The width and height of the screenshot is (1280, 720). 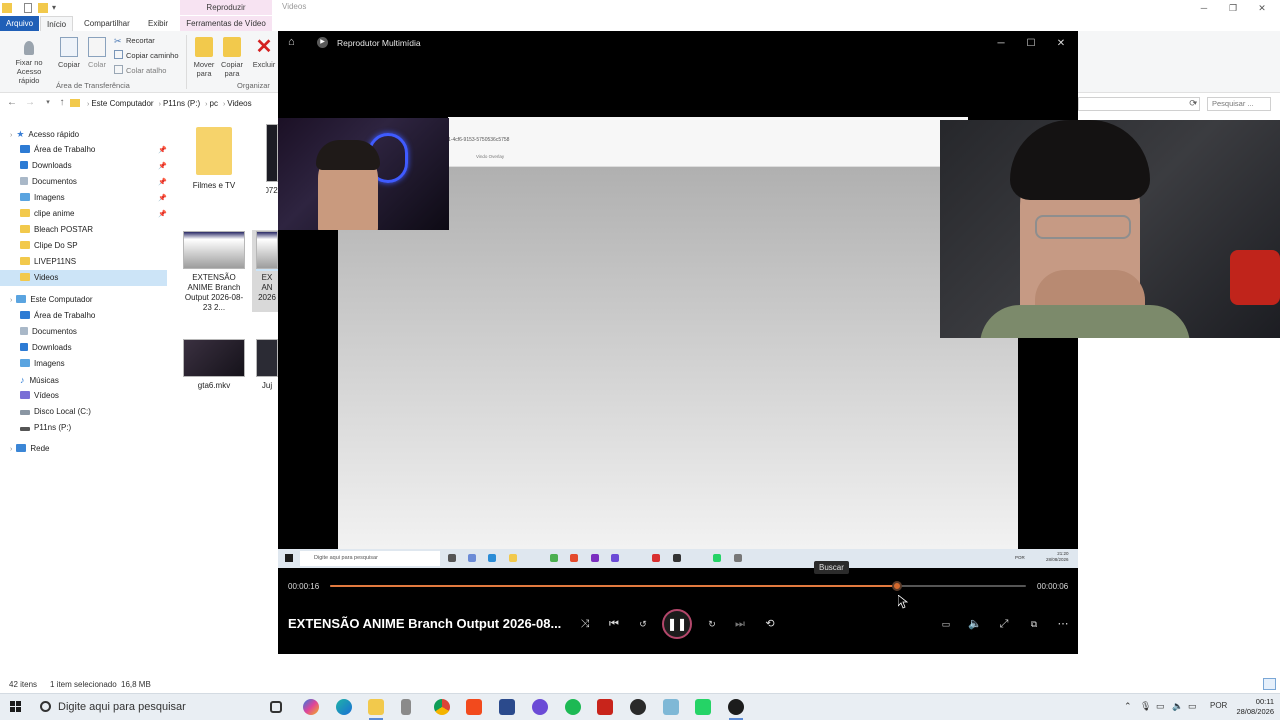 What do you see at coordinates (48, 332) in the screenshot?
I see `nav-pc-documentos: Documentos` at bounding box center [48, 332].